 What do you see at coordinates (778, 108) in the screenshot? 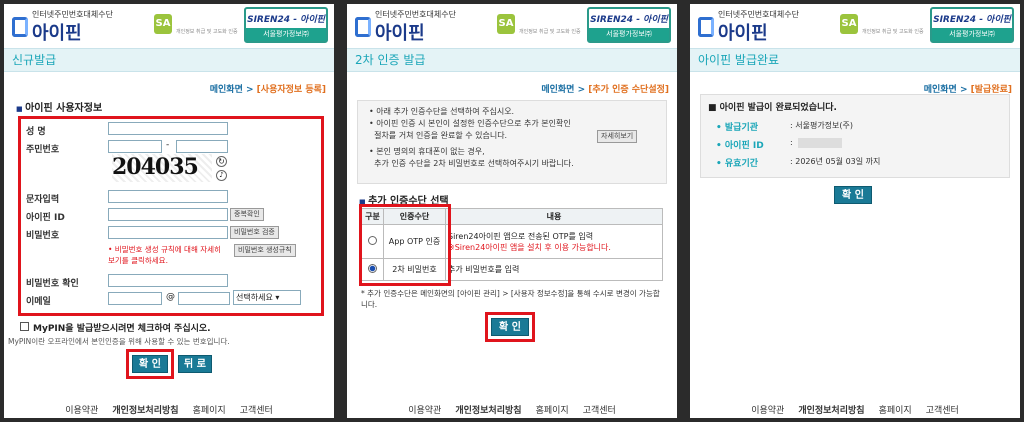
I see `done-text: 아이핀 발급이 완료되었습니다.` at bounding box center [778, 108].